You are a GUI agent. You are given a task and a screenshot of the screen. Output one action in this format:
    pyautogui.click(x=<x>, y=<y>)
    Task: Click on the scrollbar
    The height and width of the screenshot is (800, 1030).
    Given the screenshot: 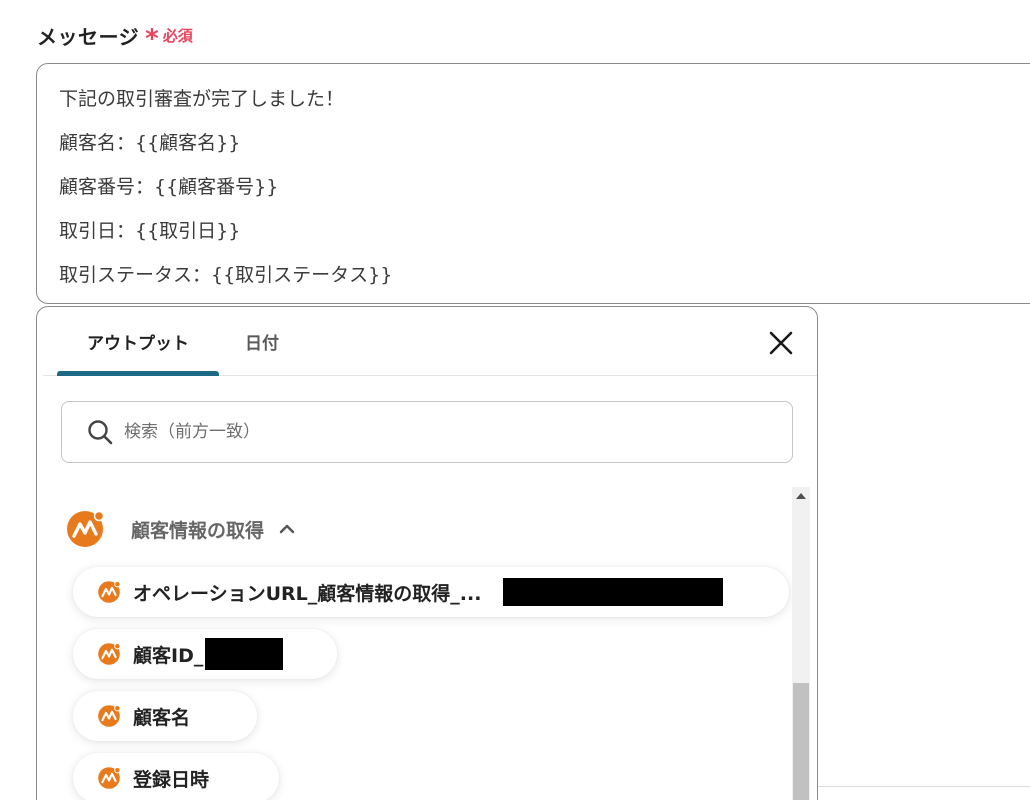 What is the action you would take?
    pyautogui.click(x=801, y=643)
    